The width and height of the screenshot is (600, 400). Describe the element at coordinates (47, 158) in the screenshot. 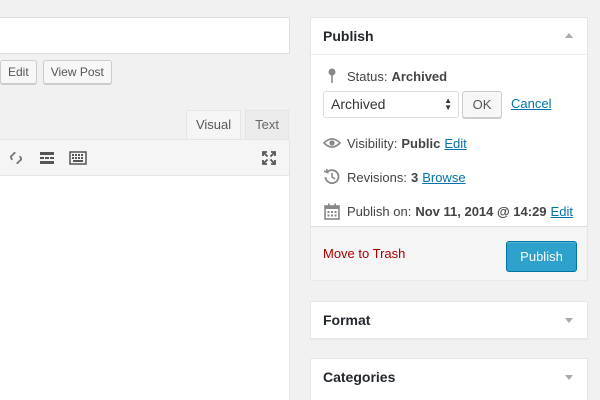

I see `read-more-icon` at that location.